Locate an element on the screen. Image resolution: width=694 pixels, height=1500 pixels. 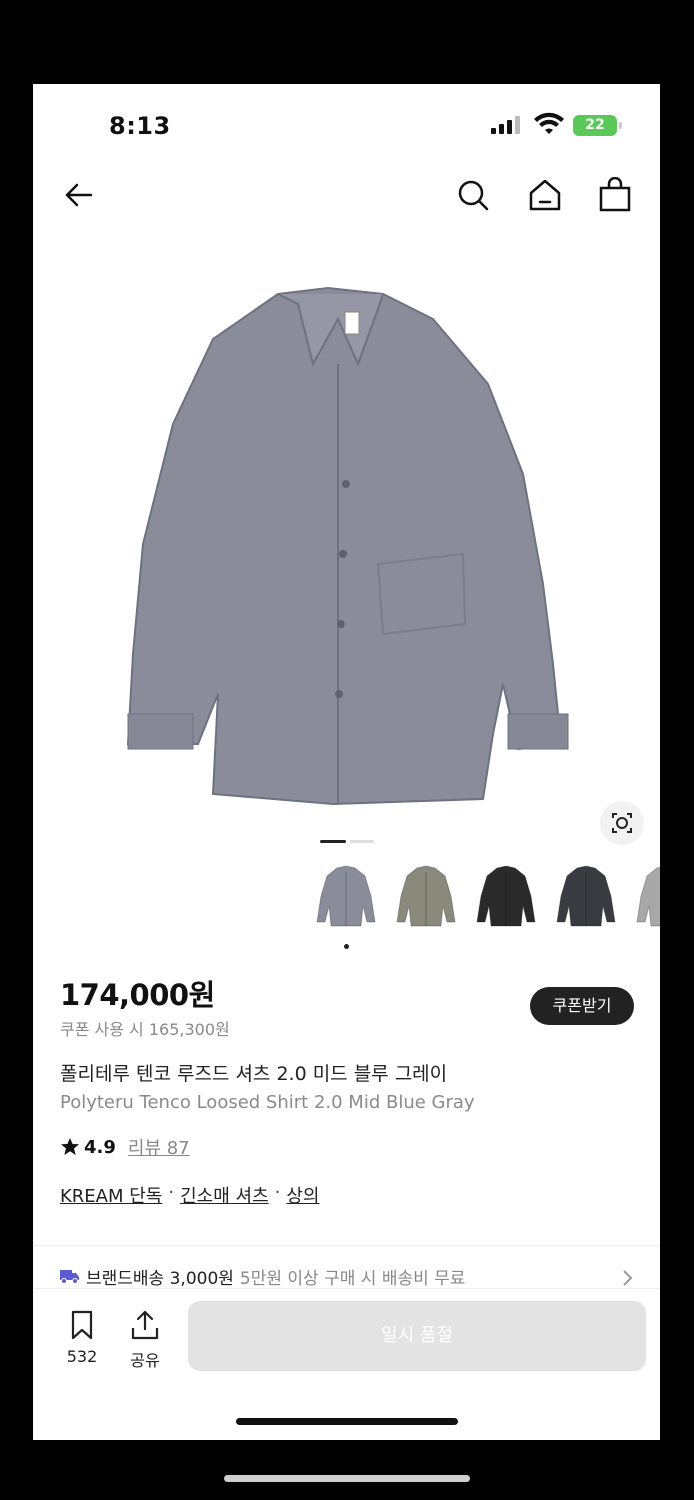
sold-out-button: 일시 품절 is located at coordinates (417, 1336).